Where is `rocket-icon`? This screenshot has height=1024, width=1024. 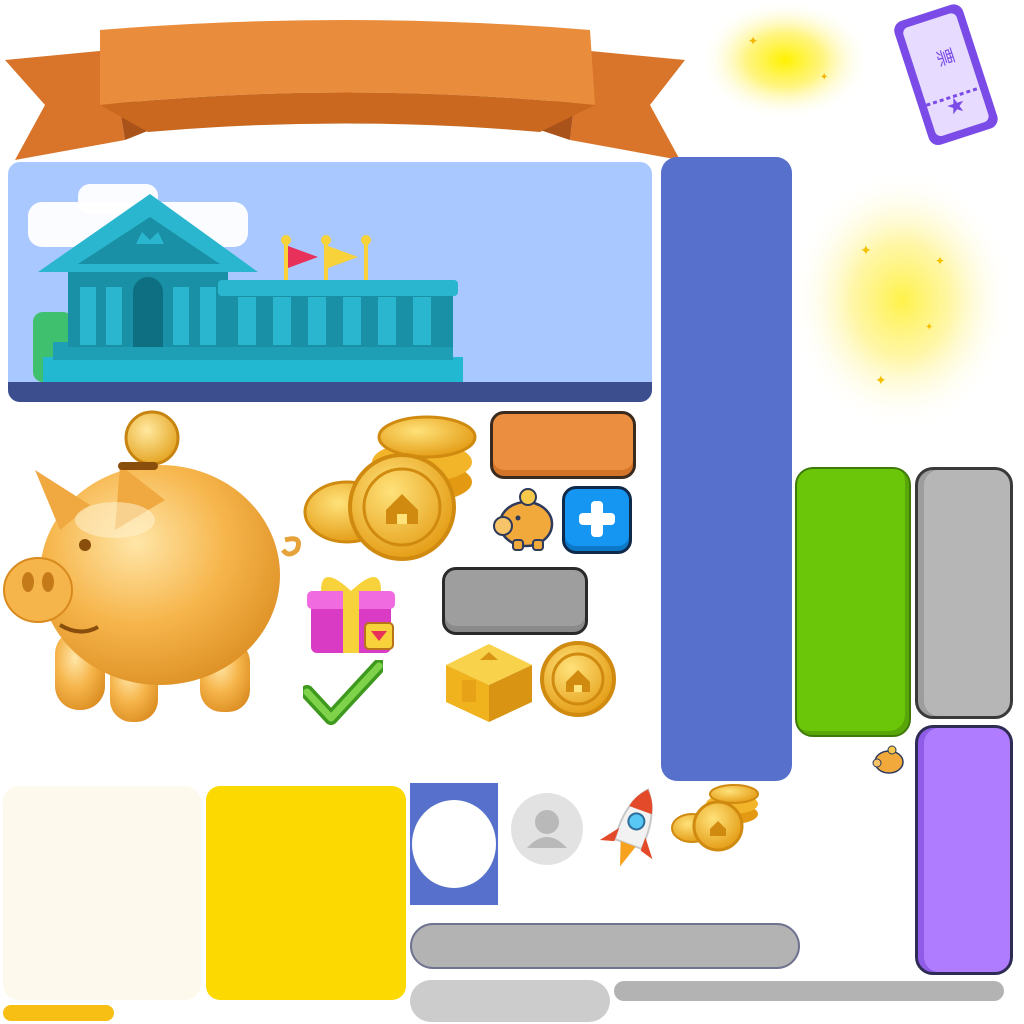
rocket-icon is located at coordinates (634, 828).